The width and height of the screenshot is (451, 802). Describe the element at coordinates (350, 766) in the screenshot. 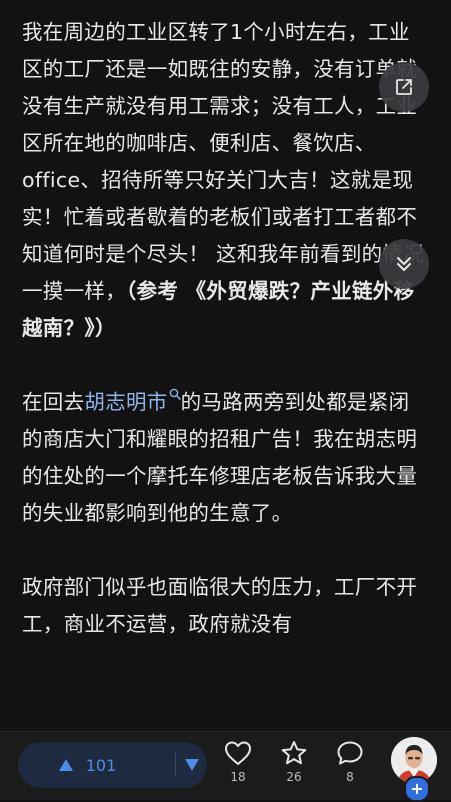

I see `comment-button: 8` at that location.